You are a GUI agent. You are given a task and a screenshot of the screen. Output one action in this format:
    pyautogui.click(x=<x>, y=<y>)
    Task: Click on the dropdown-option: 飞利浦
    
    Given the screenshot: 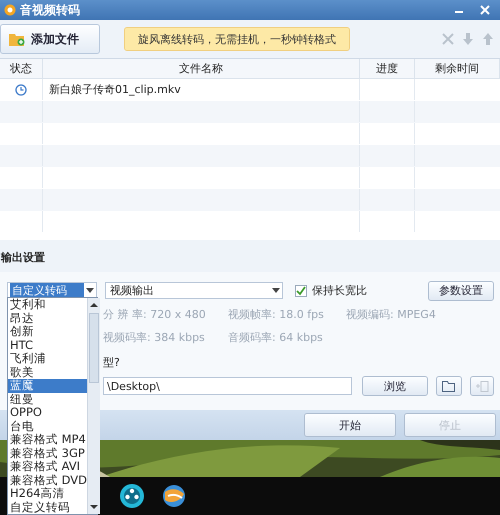 What is the action you would take?
    pyautogui.click(x=48, y=359)
    